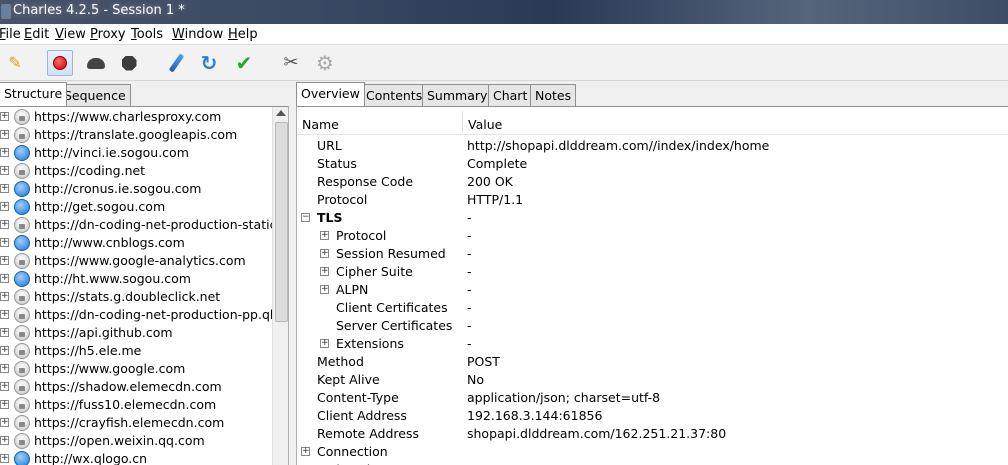 The width and height of the screenshot is (1008, 465). What do you see at coordinates (244, 63) in the screenshot?
I see `validate-button: ✔` at bounding box center [244, 63].